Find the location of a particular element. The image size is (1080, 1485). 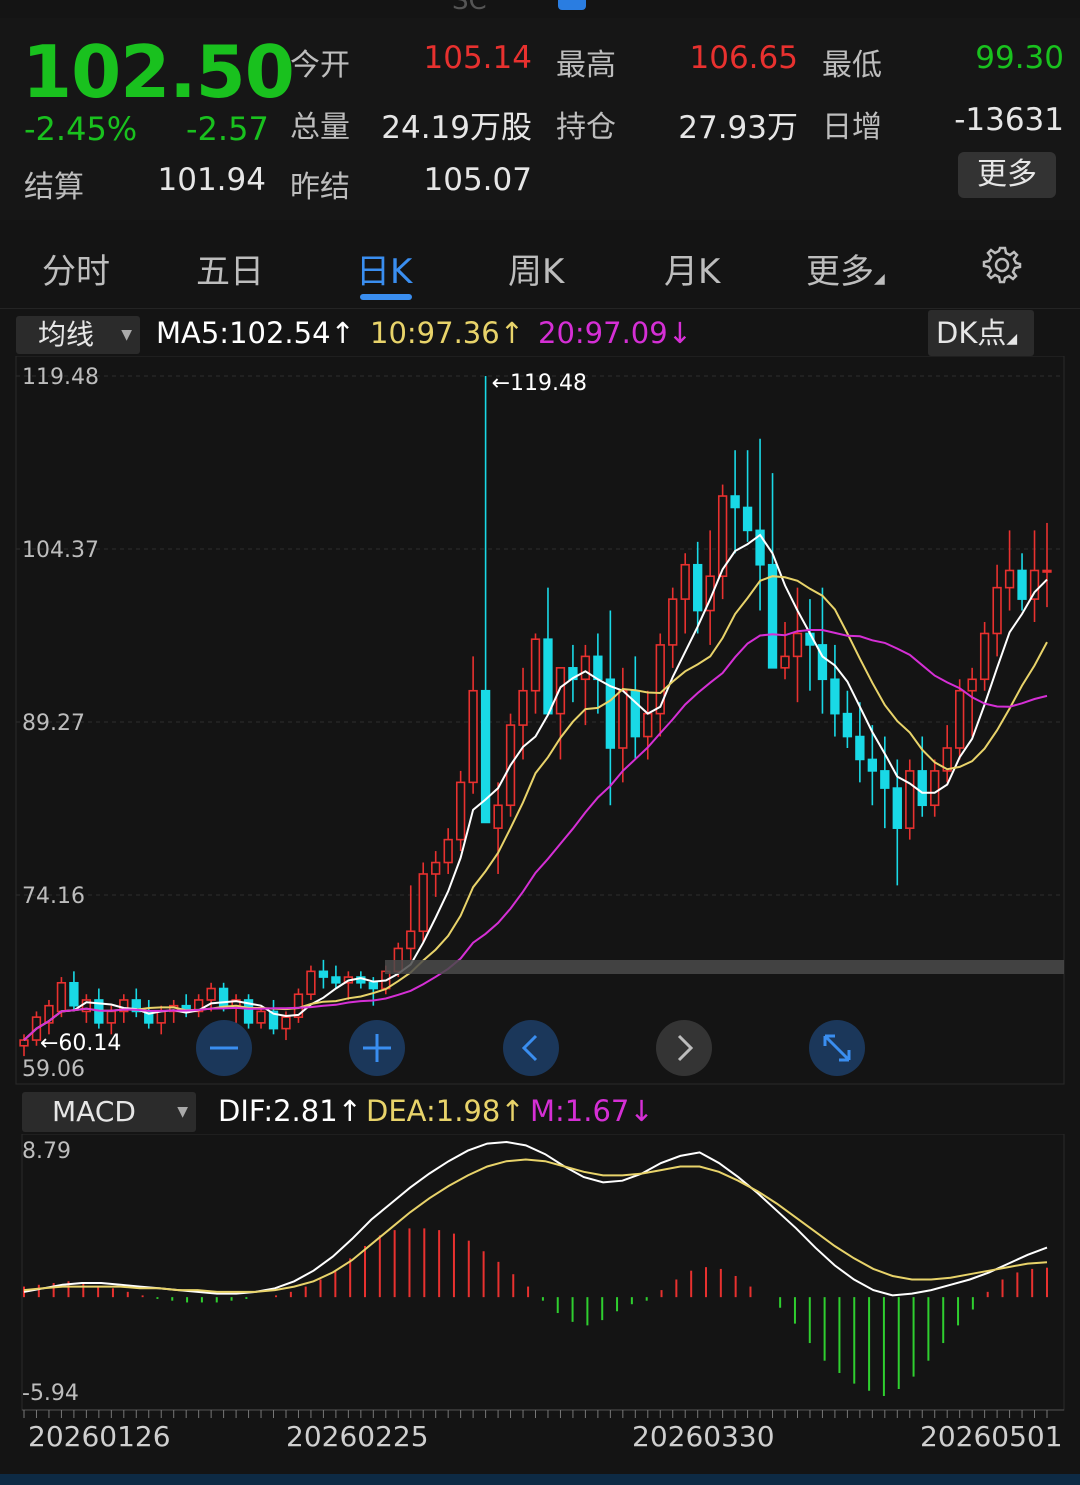

daily-inc-value: -13631 is located at coordinates (1009, 120).